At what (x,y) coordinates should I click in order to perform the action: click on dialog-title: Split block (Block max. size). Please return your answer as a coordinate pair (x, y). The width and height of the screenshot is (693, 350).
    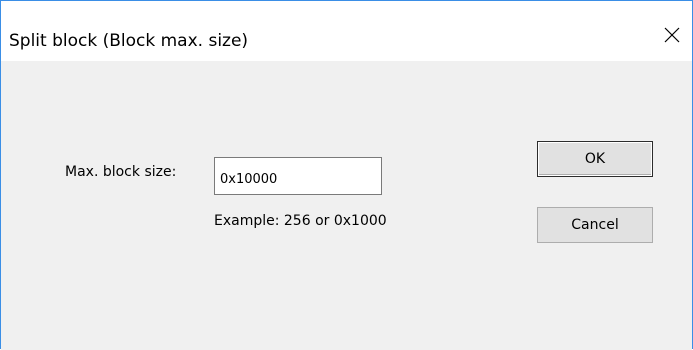
    Looking at the image, I should click on (129, 41).